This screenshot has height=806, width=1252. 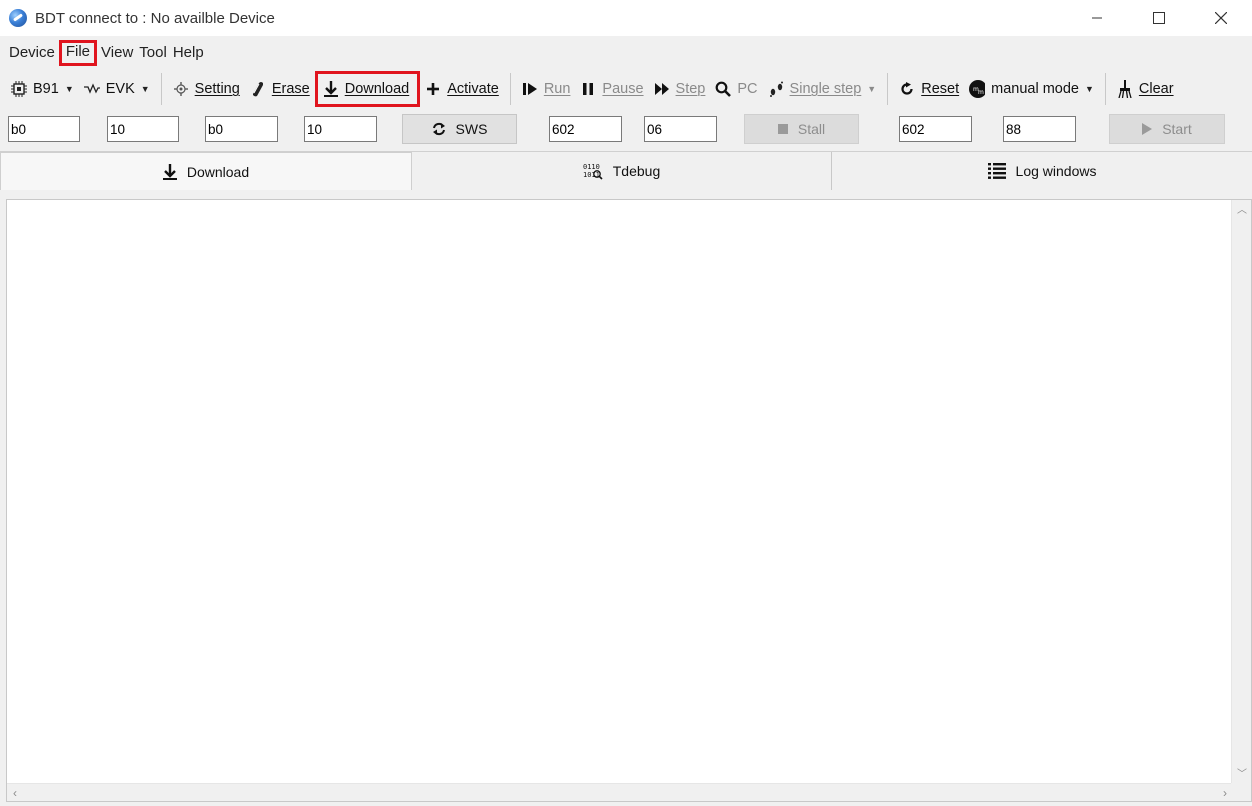 What do you see at coordinates (1242, 775) in the screenshot?
I see `scroll-down-icon: ﹀` at bounding box center [1242, 775].